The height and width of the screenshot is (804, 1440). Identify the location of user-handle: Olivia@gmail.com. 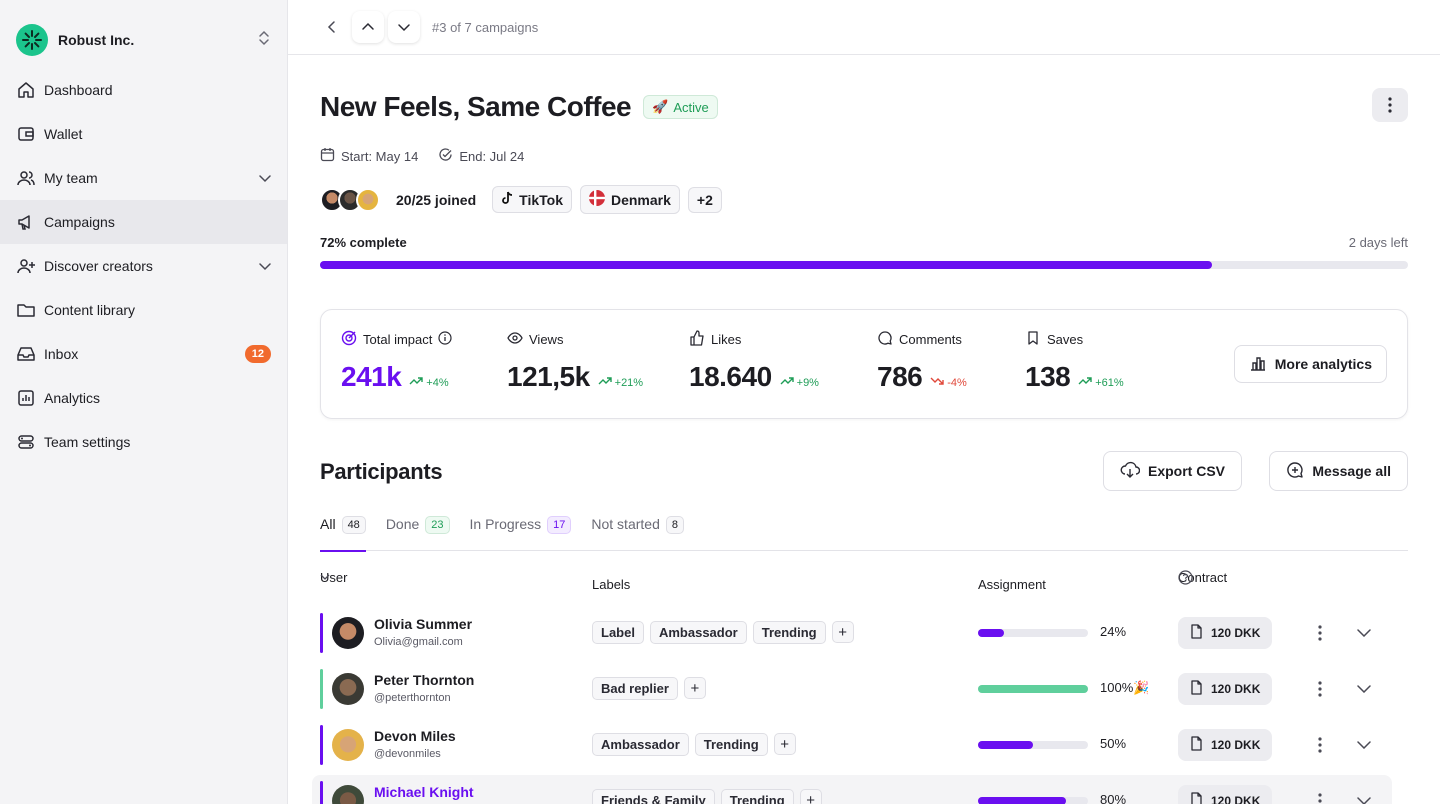
(418, 642).